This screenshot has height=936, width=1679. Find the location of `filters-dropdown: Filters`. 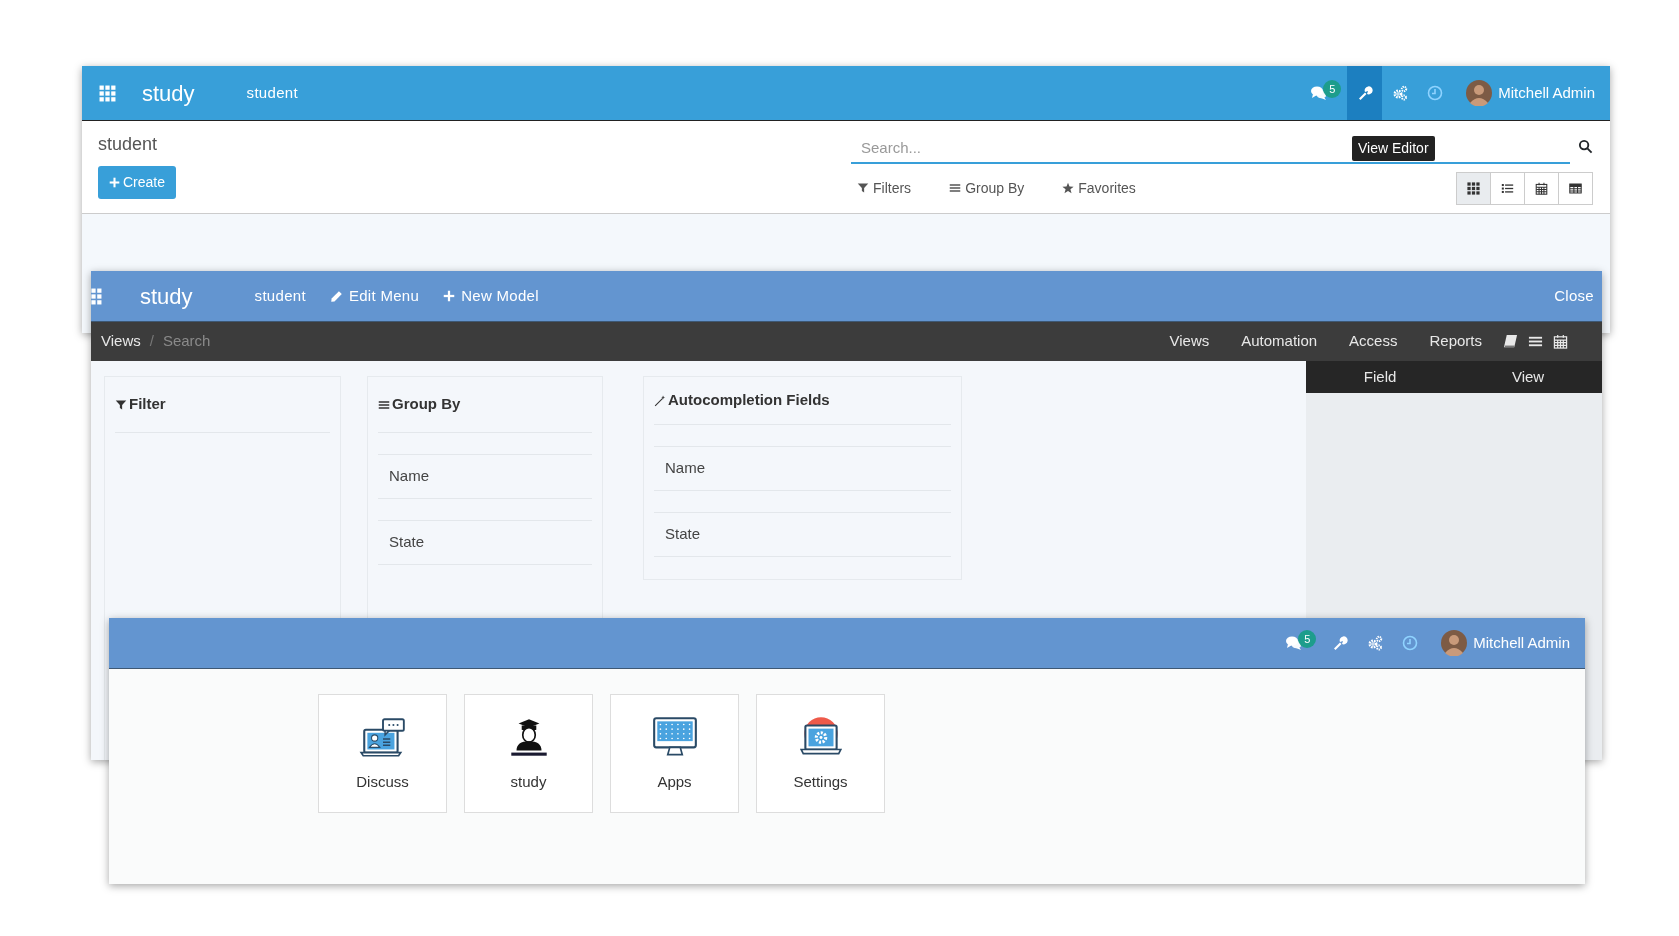

filters-dropdown: Filters is located at coordinates (884, 188).